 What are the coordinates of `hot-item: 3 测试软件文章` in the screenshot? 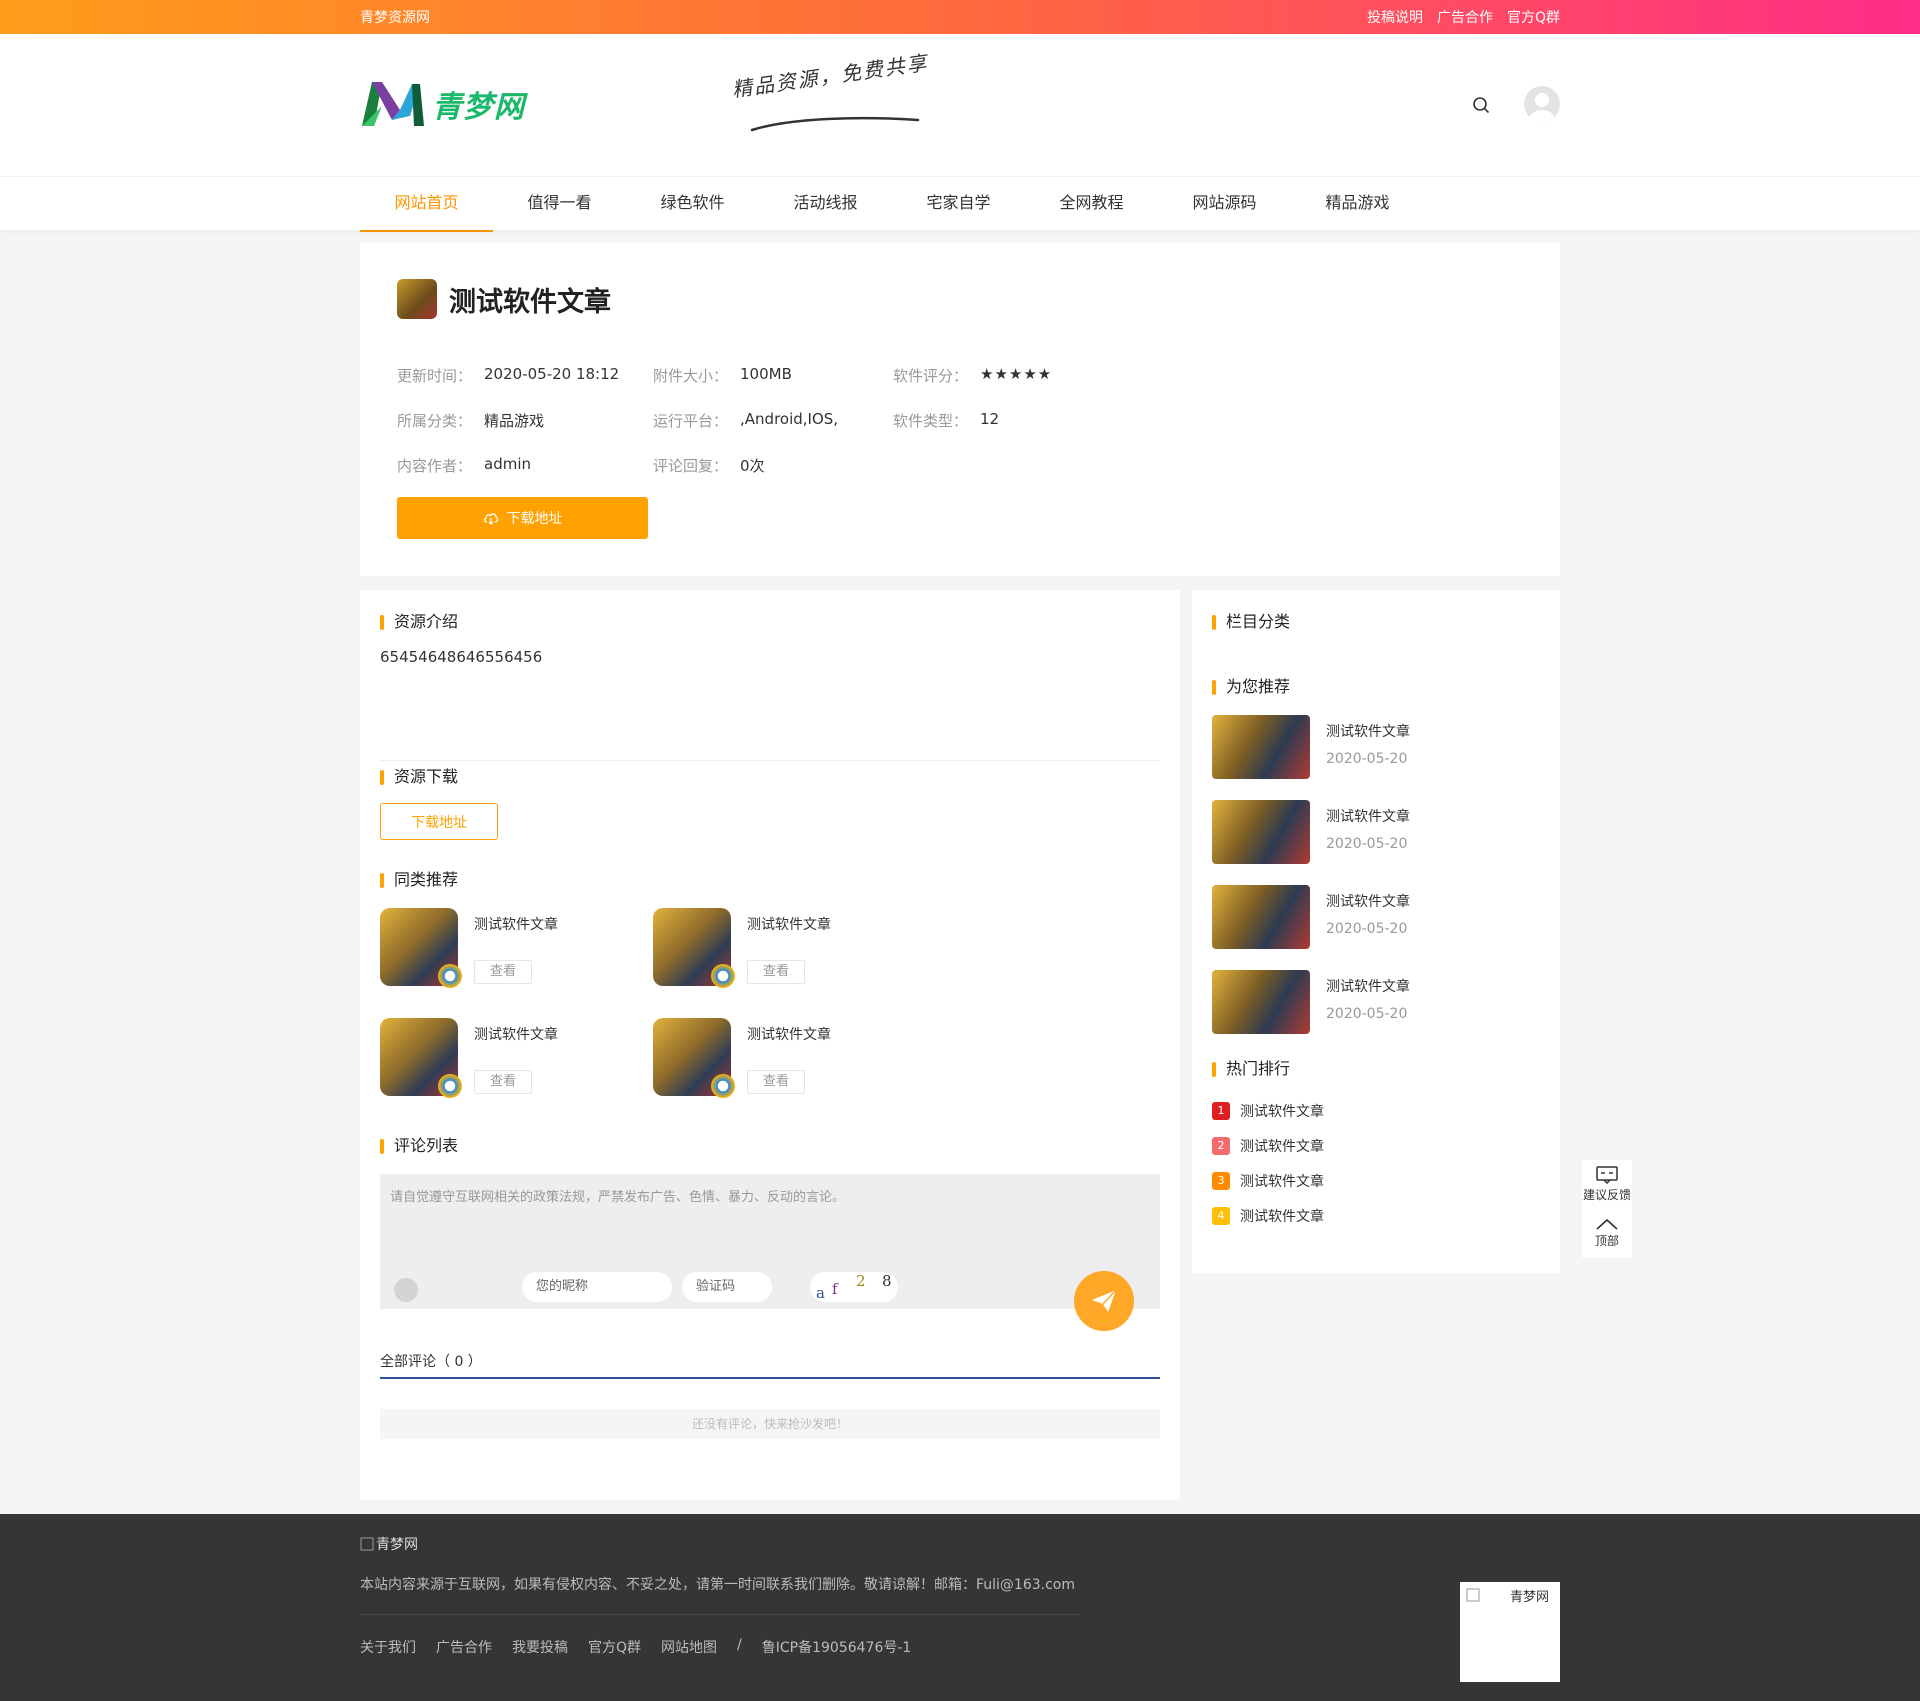 It's located at (1376, 1180).